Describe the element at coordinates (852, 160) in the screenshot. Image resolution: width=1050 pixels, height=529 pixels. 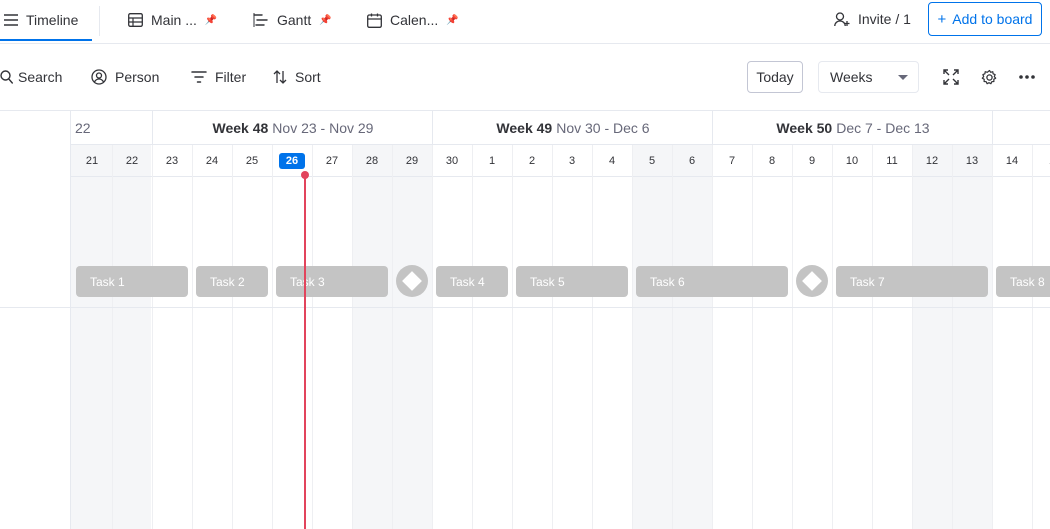
I see `day-number: 10` at that location.